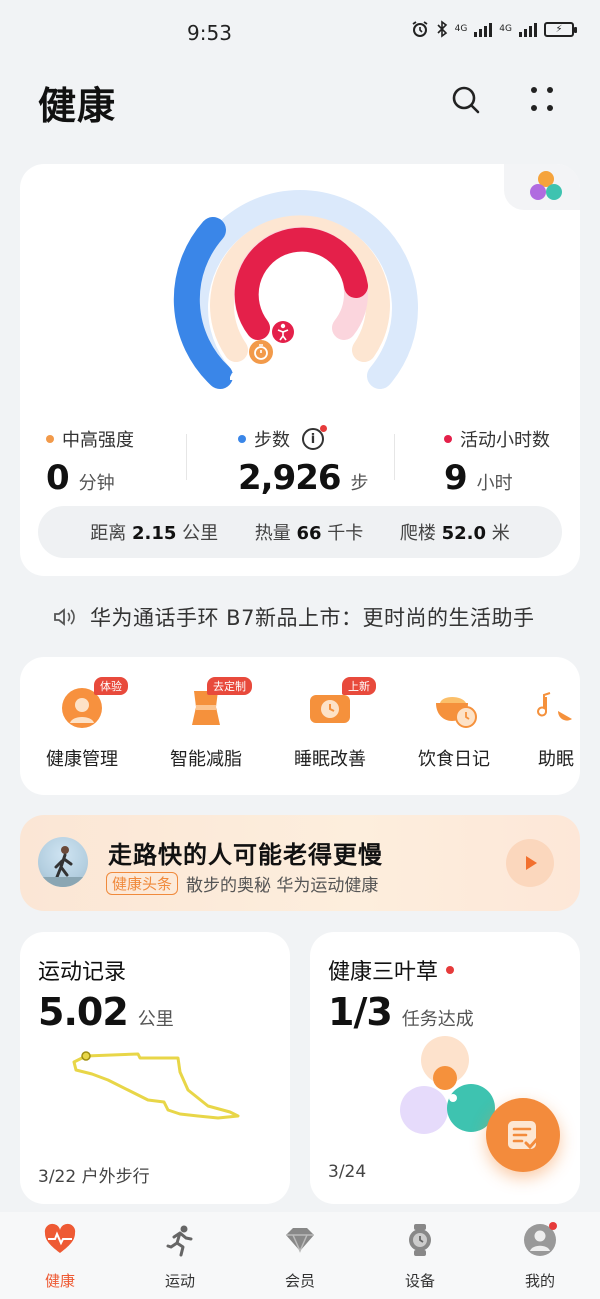 Image resolution: width=600 pixels, height=1299 pixels. Describe the element at coordinates (83, 1012) in the screenshot. I see `workout-distance-value: 5.02` at that location.